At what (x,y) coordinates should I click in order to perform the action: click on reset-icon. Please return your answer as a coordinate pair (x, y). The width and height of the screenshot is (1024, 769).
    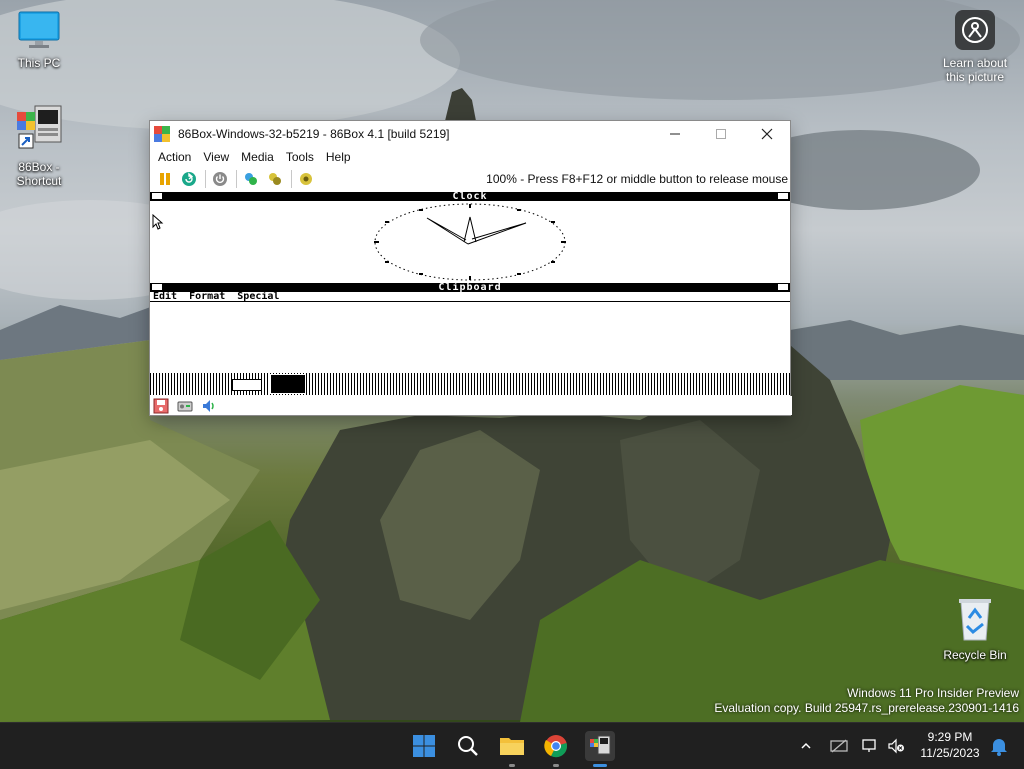
    Looking at the image, I should click on (189, 179).